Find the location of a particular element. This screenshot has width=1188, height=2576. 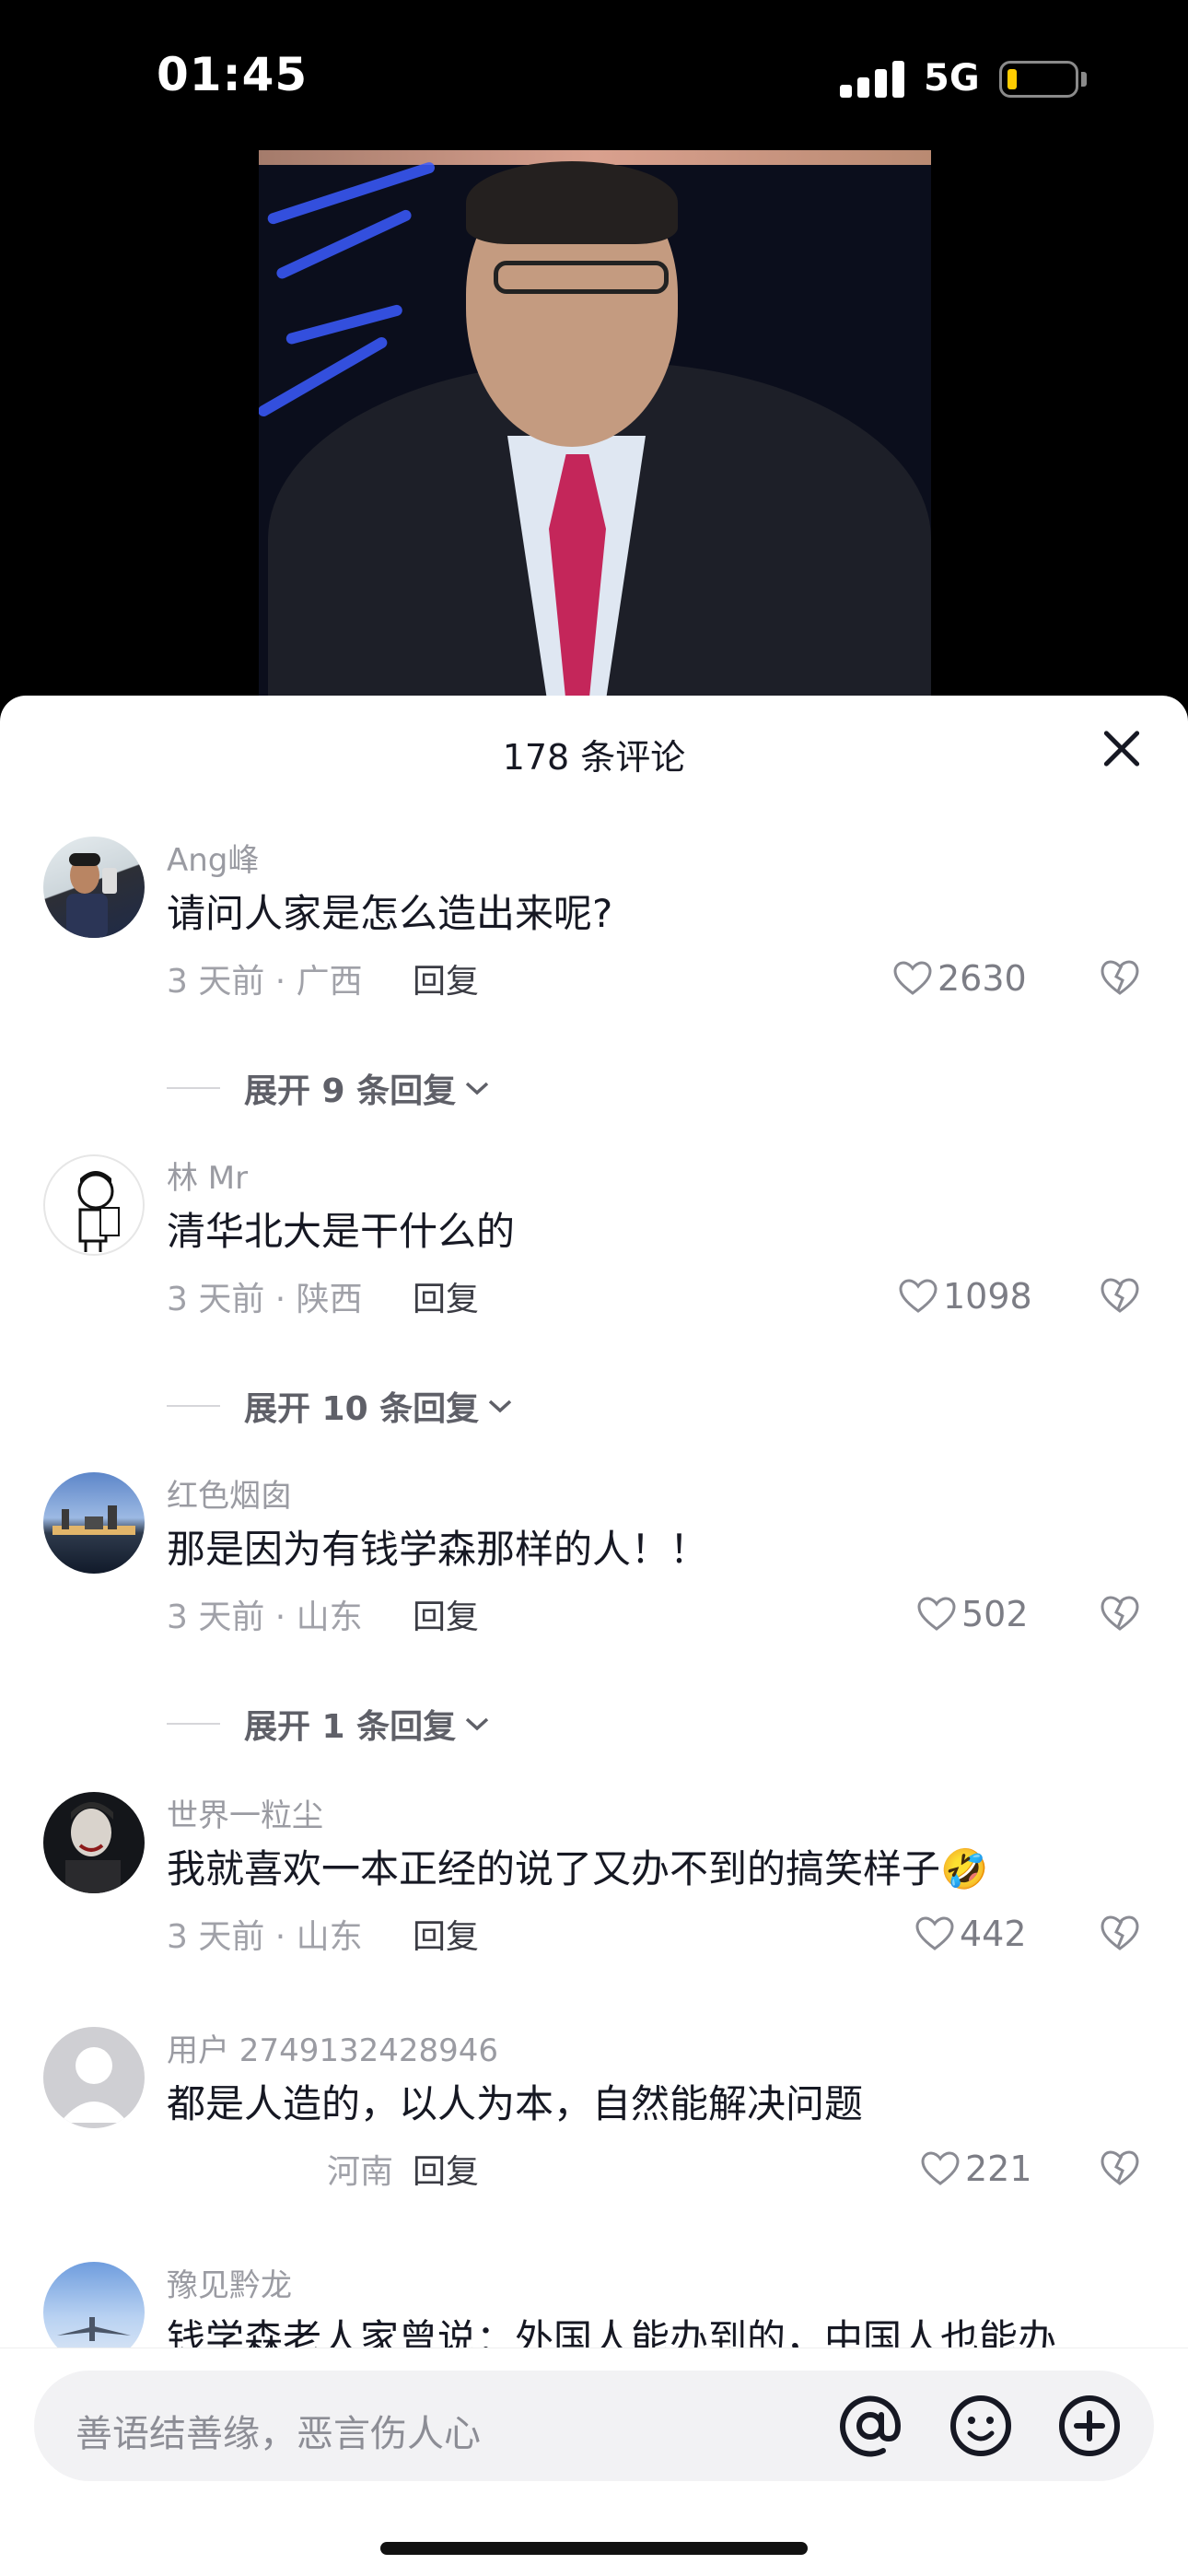

battery-icon is located at coordinates (1038, 79).